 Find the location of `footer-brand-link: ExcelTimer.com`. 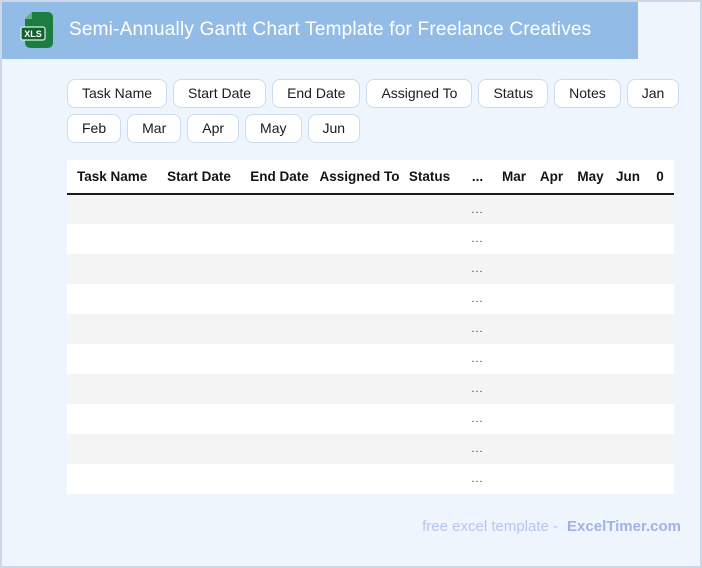

footer-brand-link: ExcelTimer.com is located at coordinates (624, 526).